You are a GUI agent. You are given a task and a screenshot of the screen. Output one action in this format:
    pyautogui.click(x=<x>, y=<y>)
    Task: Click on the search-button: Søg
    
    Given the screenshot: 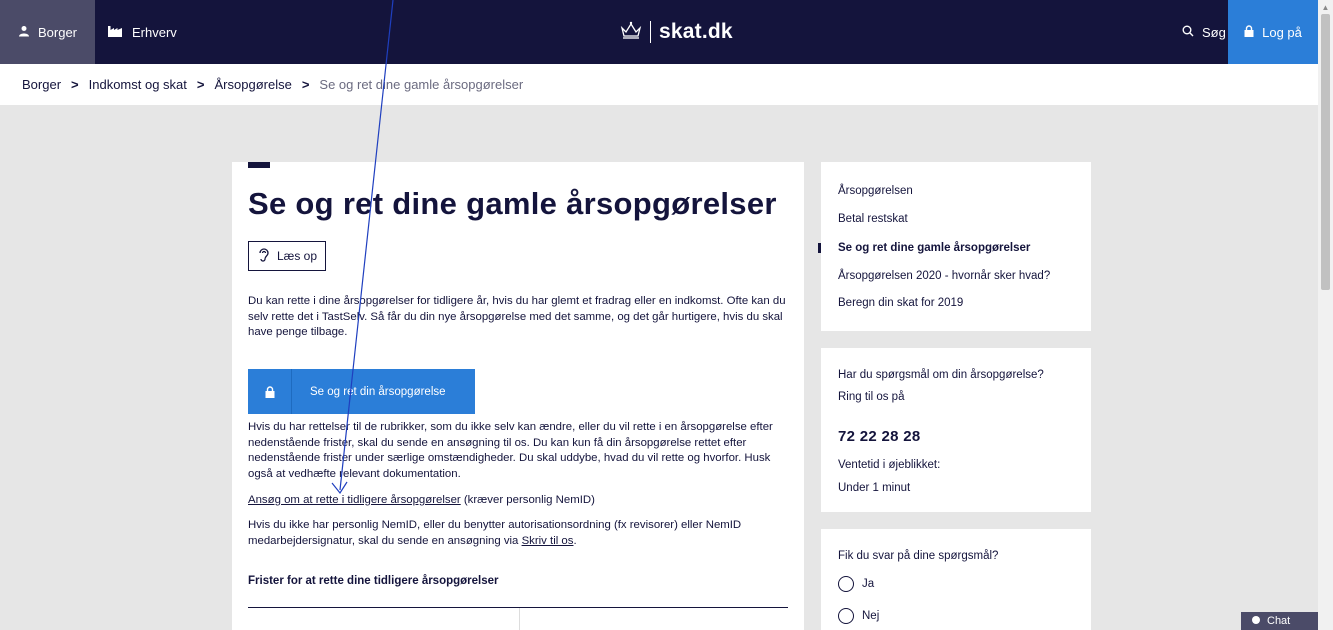 What is the action you would take?
    pyautogui.click(x=1204, y=32)
    